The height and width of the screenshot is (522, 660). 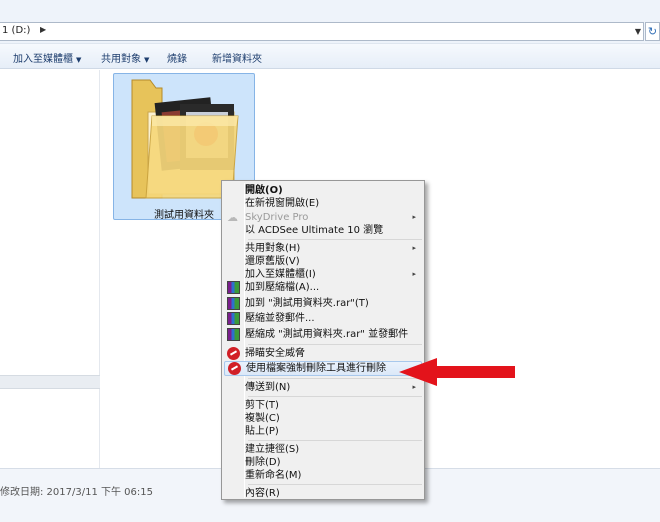 I want to click on add-to-library-button: 加入至媒體櫃 ▼, so click(x=47, y=57).